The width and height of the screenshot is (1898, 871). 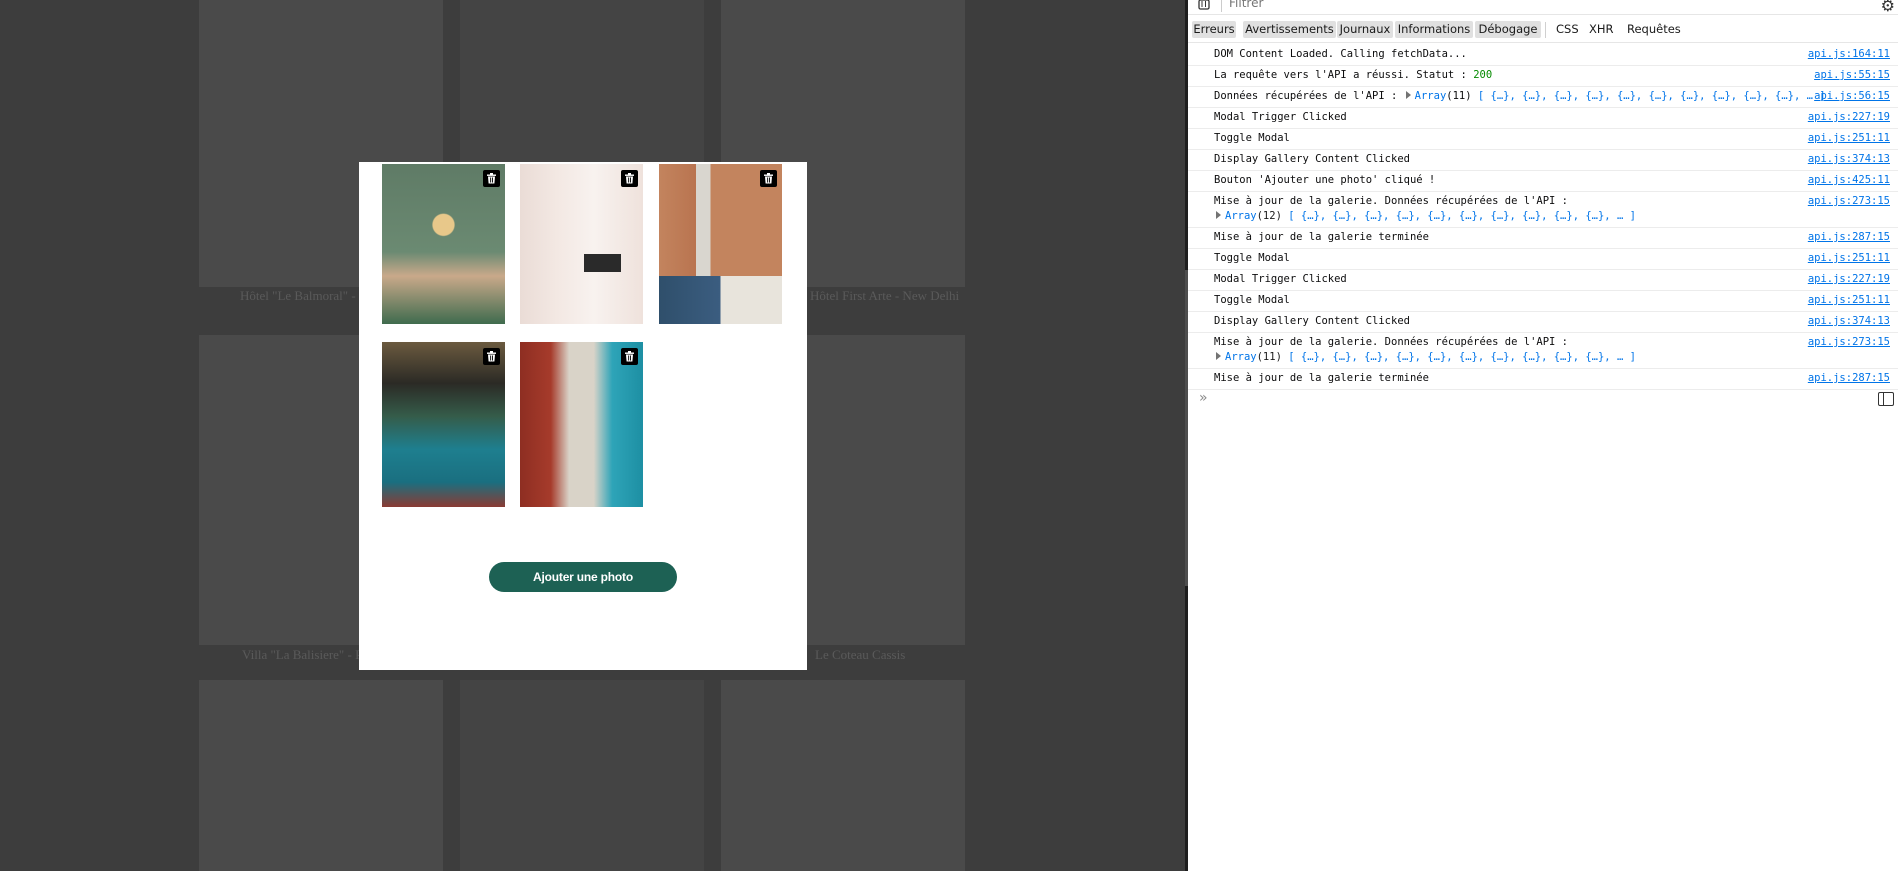 I want to click on log-message: Bouton 'Ajouter une photo' cliqué !, so click(x=1325, y=180).